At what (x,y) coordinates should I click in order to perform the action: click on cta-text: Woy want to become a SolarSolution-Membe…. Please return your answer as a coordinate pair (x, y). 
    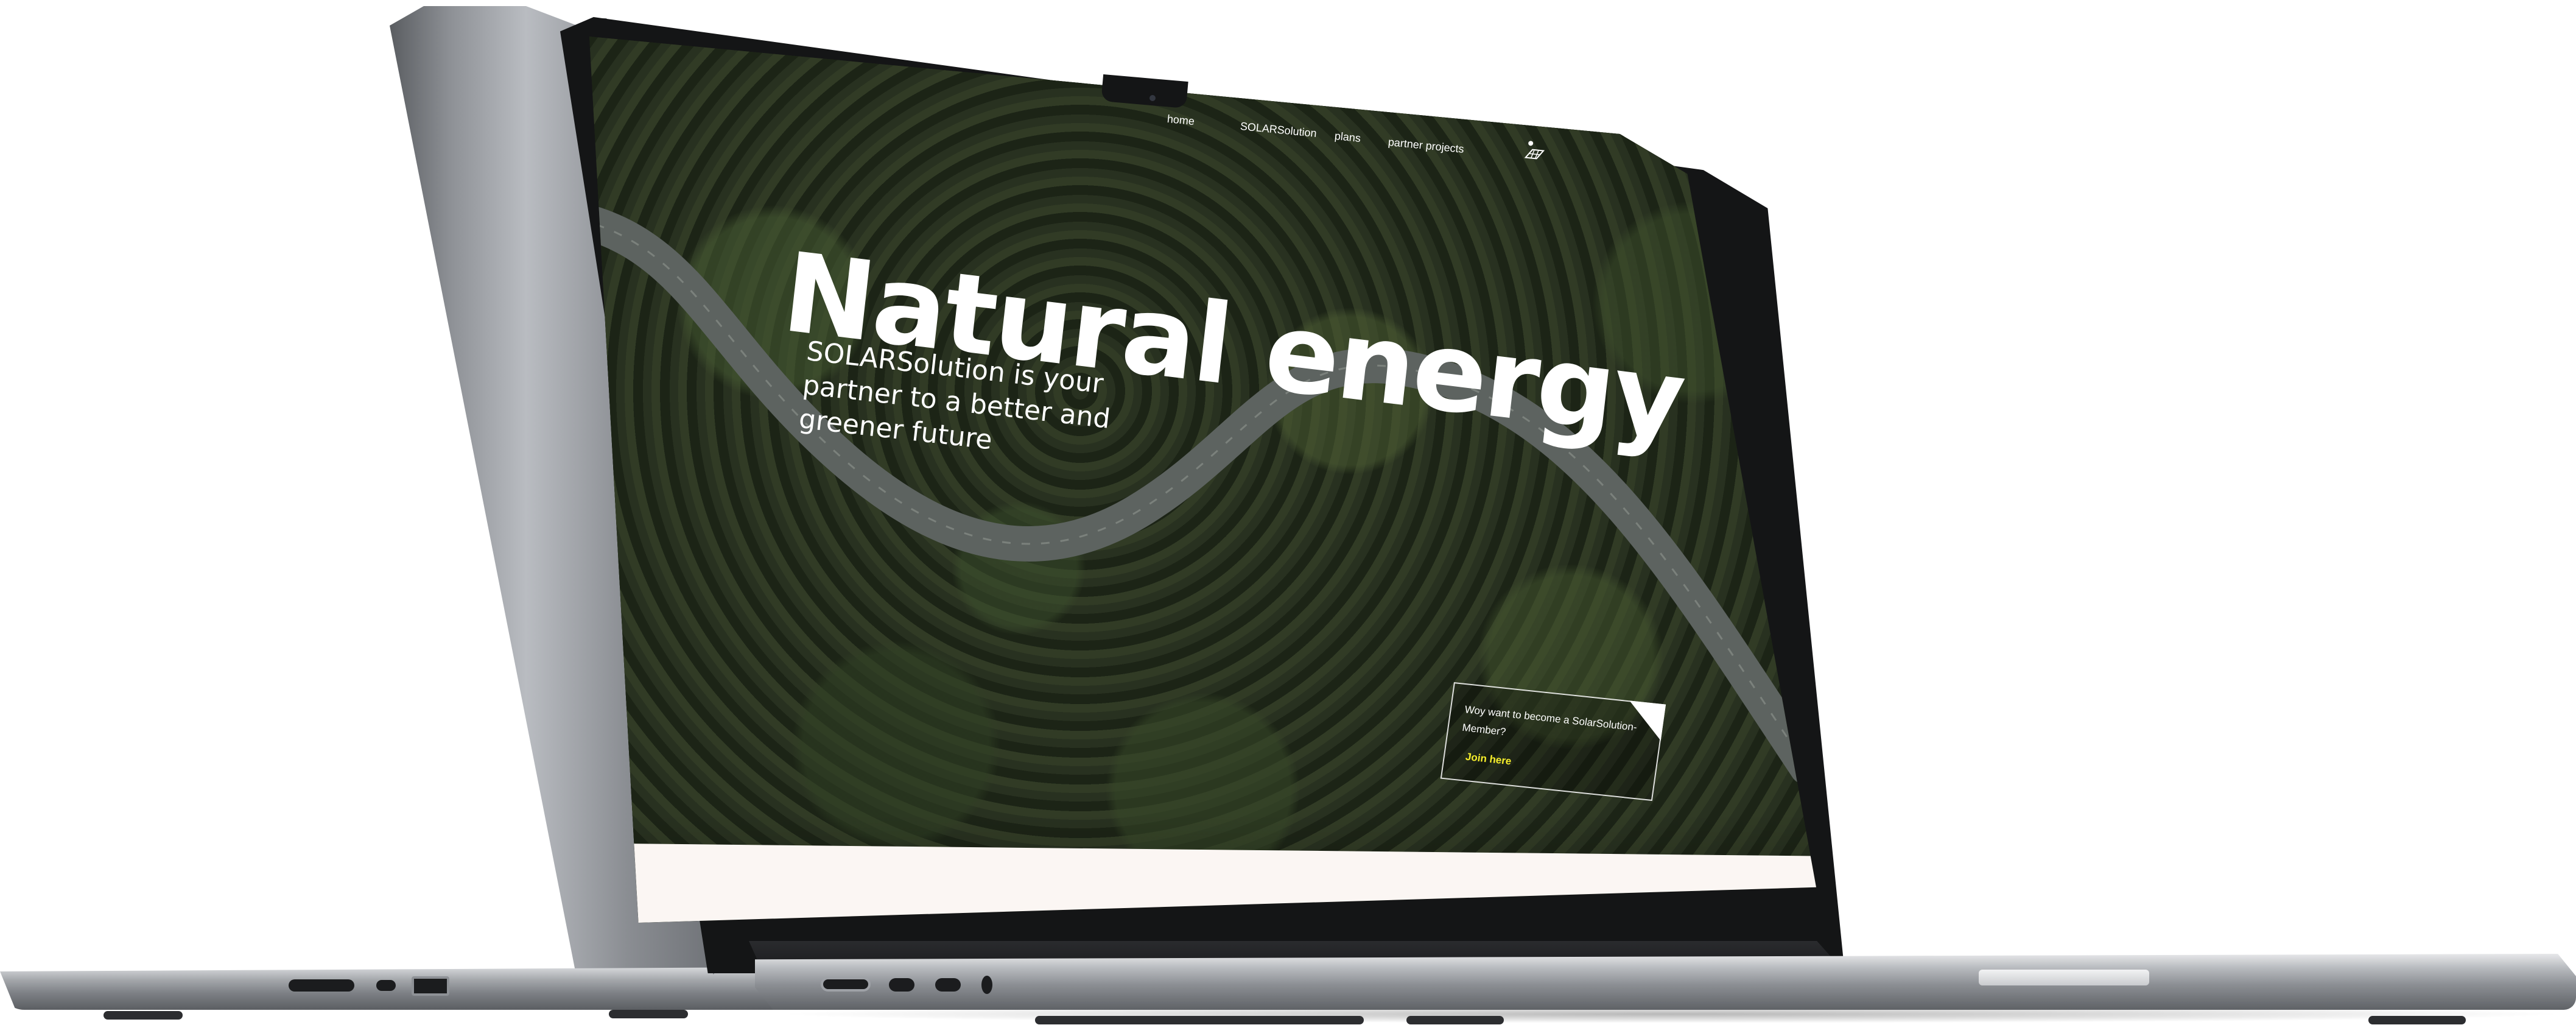
    Looking at the image, I should click on (1550, 720).